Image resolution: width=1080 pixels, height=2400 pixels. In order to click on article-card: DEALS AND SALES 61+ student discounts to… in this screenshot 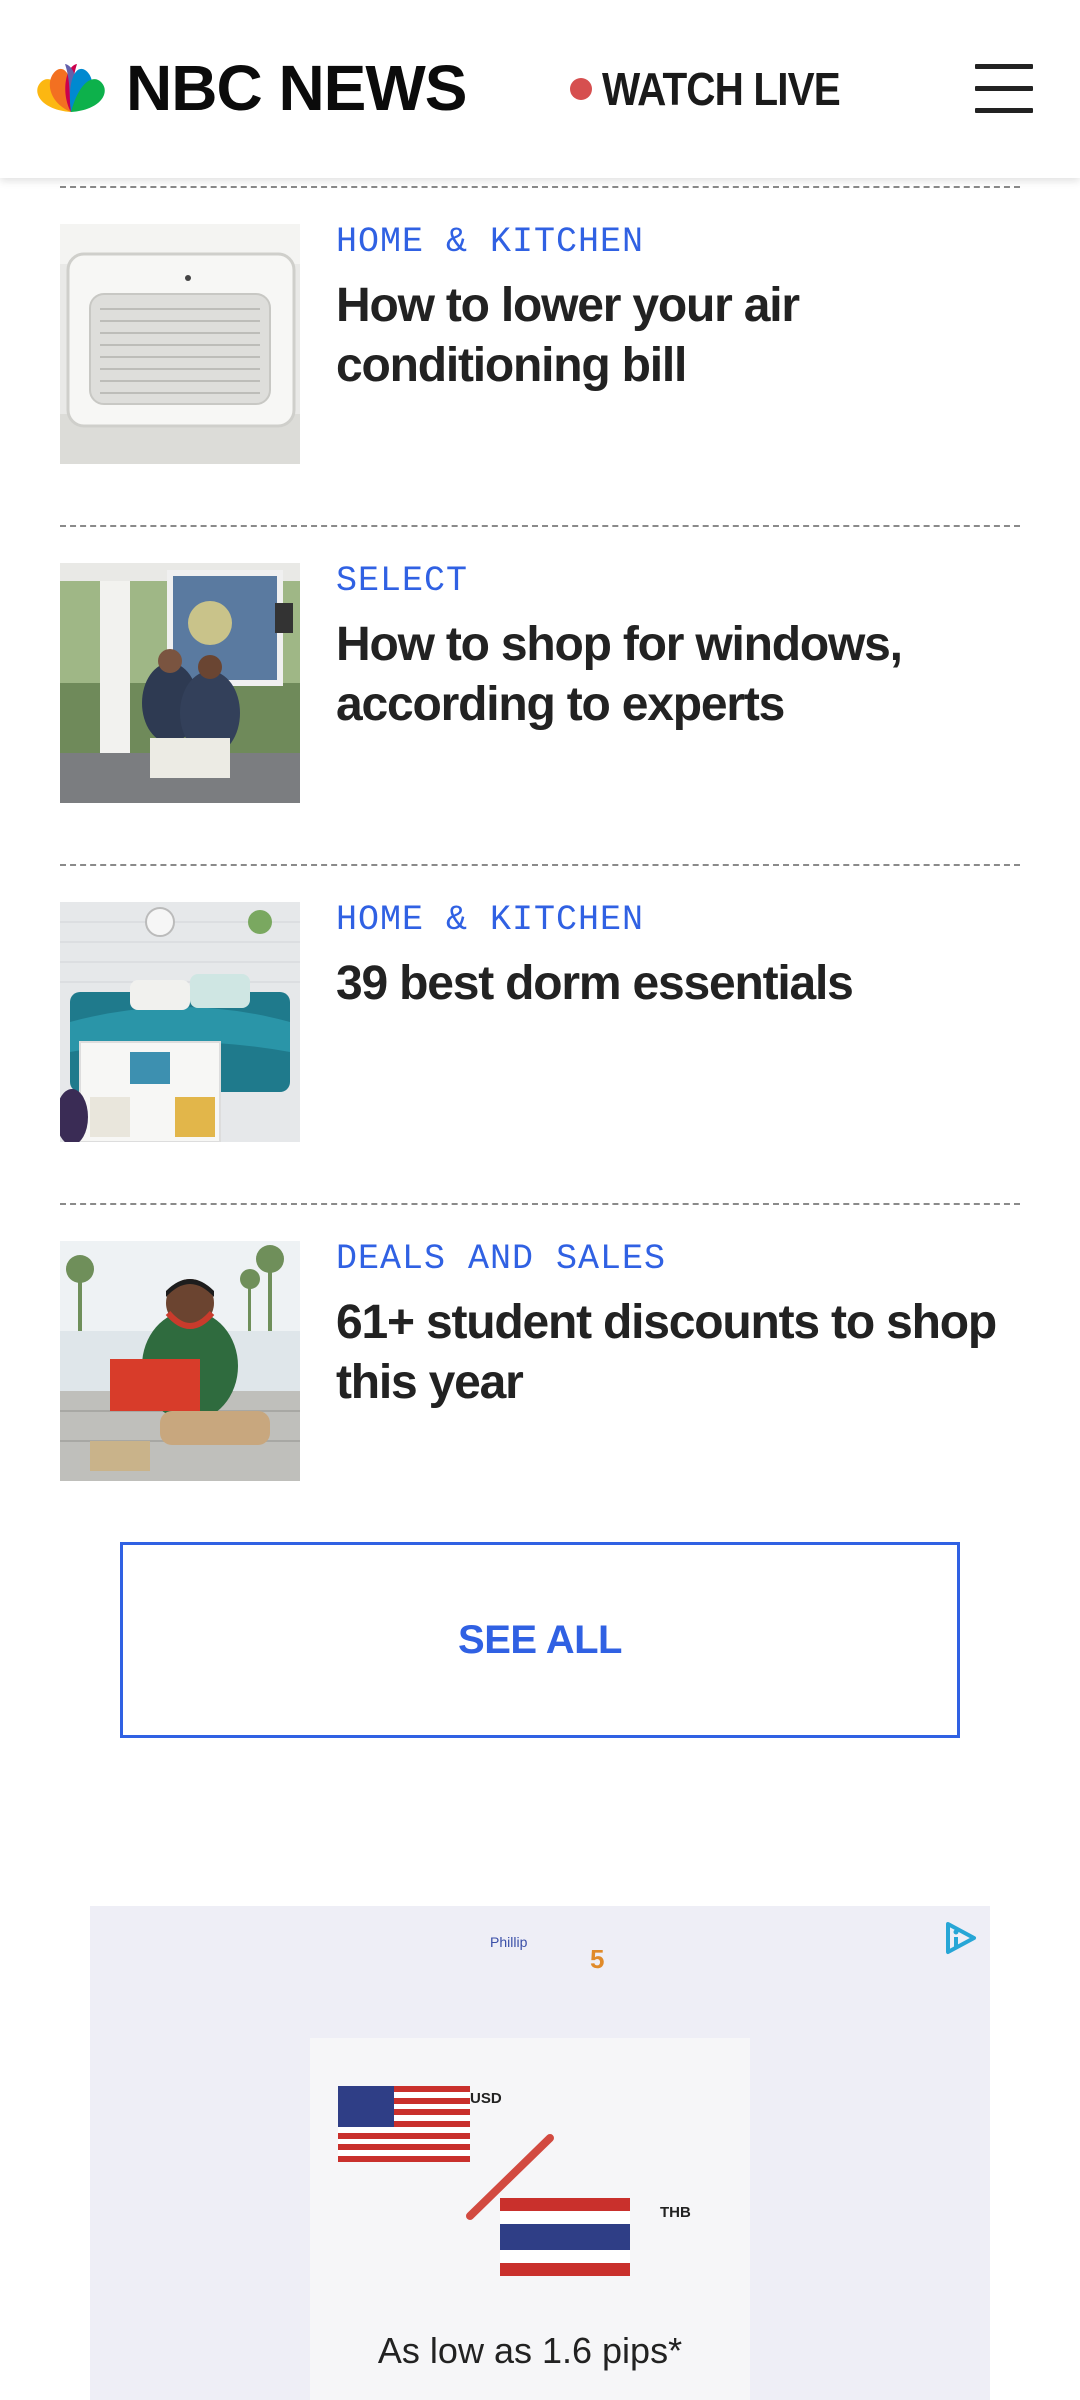, I will do `click(540, 1372)`.